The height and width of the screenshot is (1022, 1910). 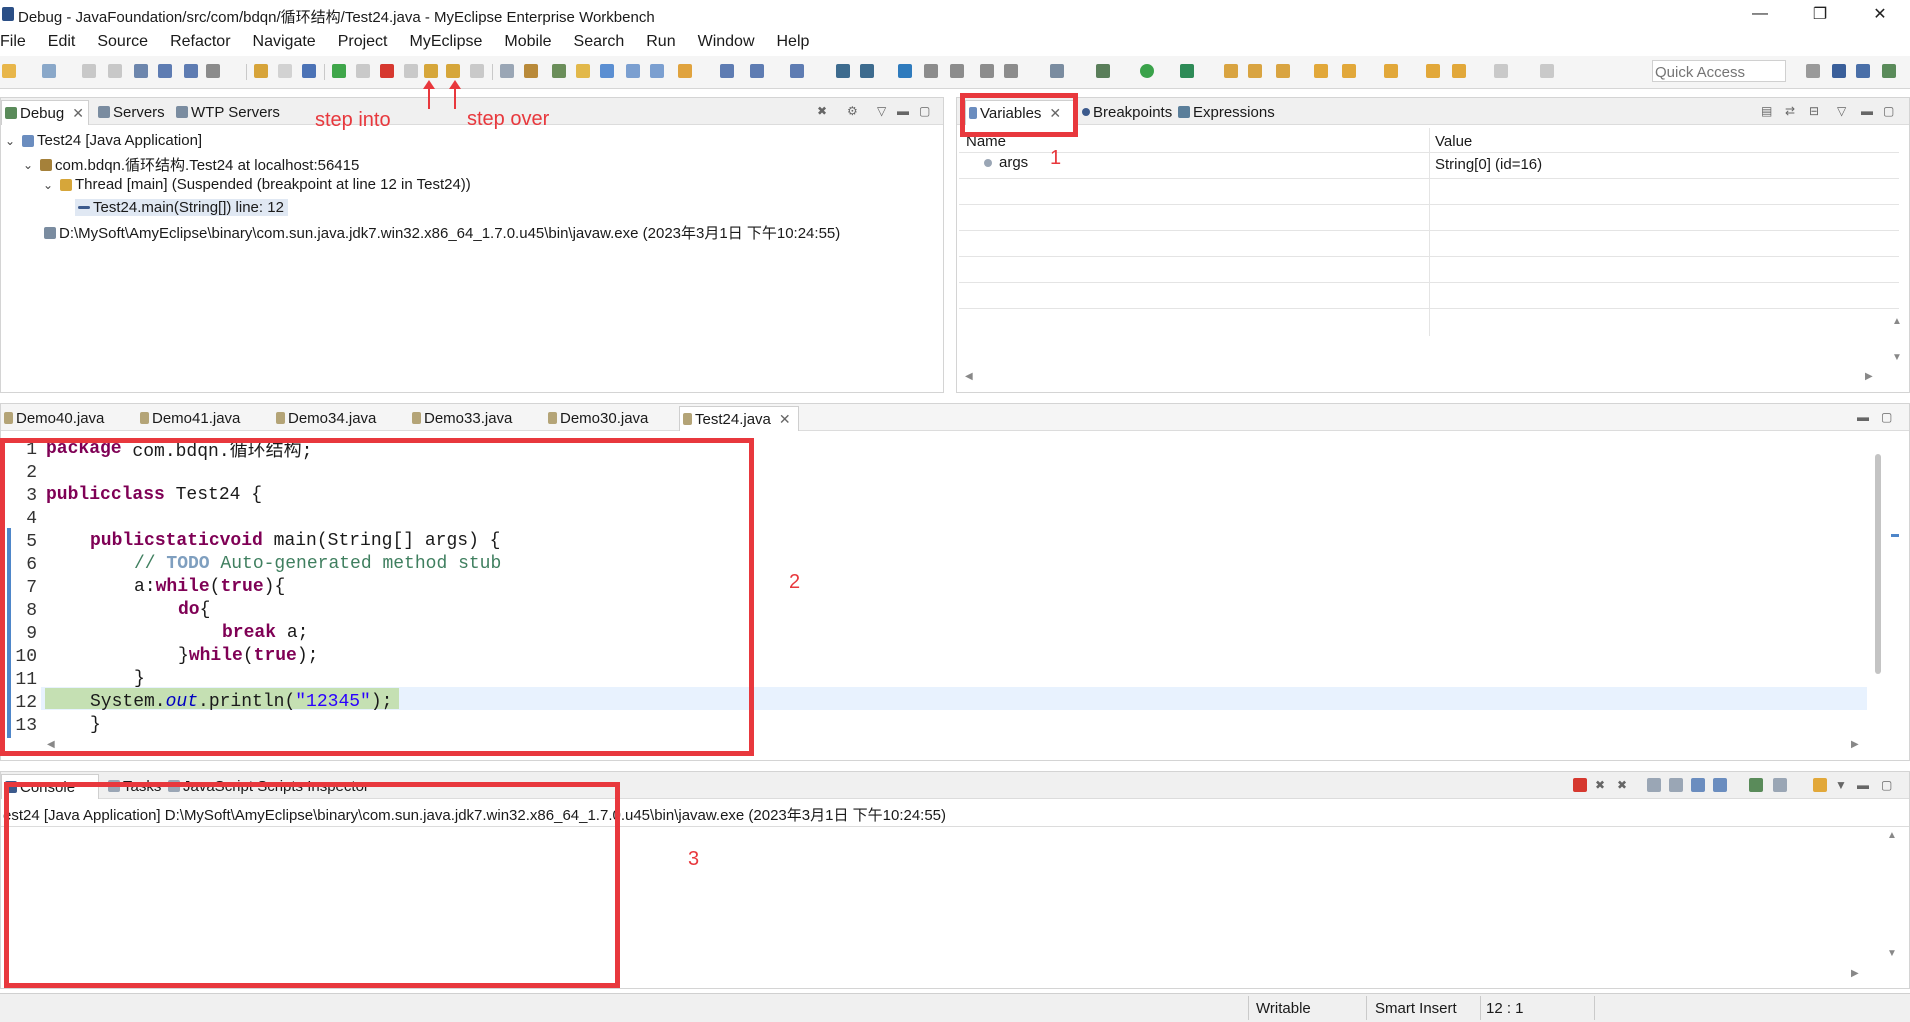 I want to click on column-header-value: Value, so click(x=1453, y=141).